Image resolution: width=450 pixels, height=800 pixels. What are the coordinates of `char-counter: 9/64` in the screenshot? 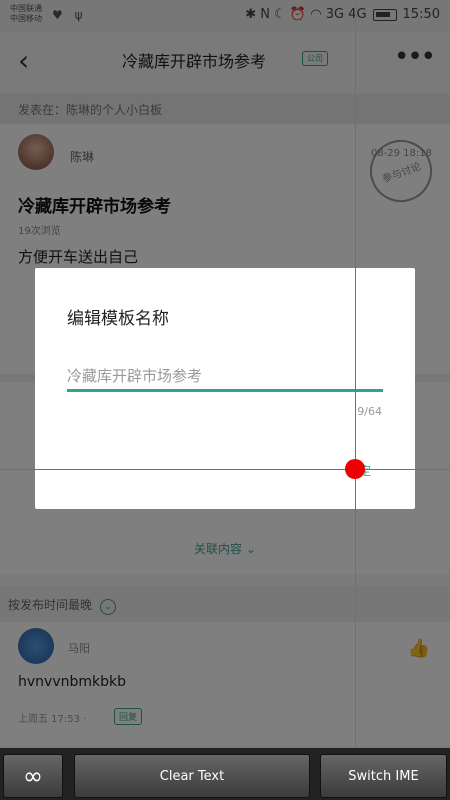 It's located at (369, 411).